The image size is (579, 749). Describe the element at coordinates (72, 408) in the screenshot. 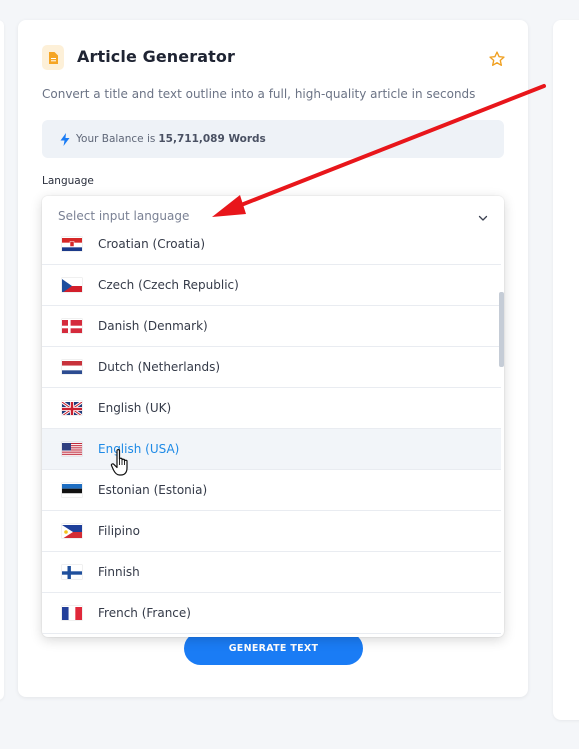

I see `uk-flag-icon` at that location.